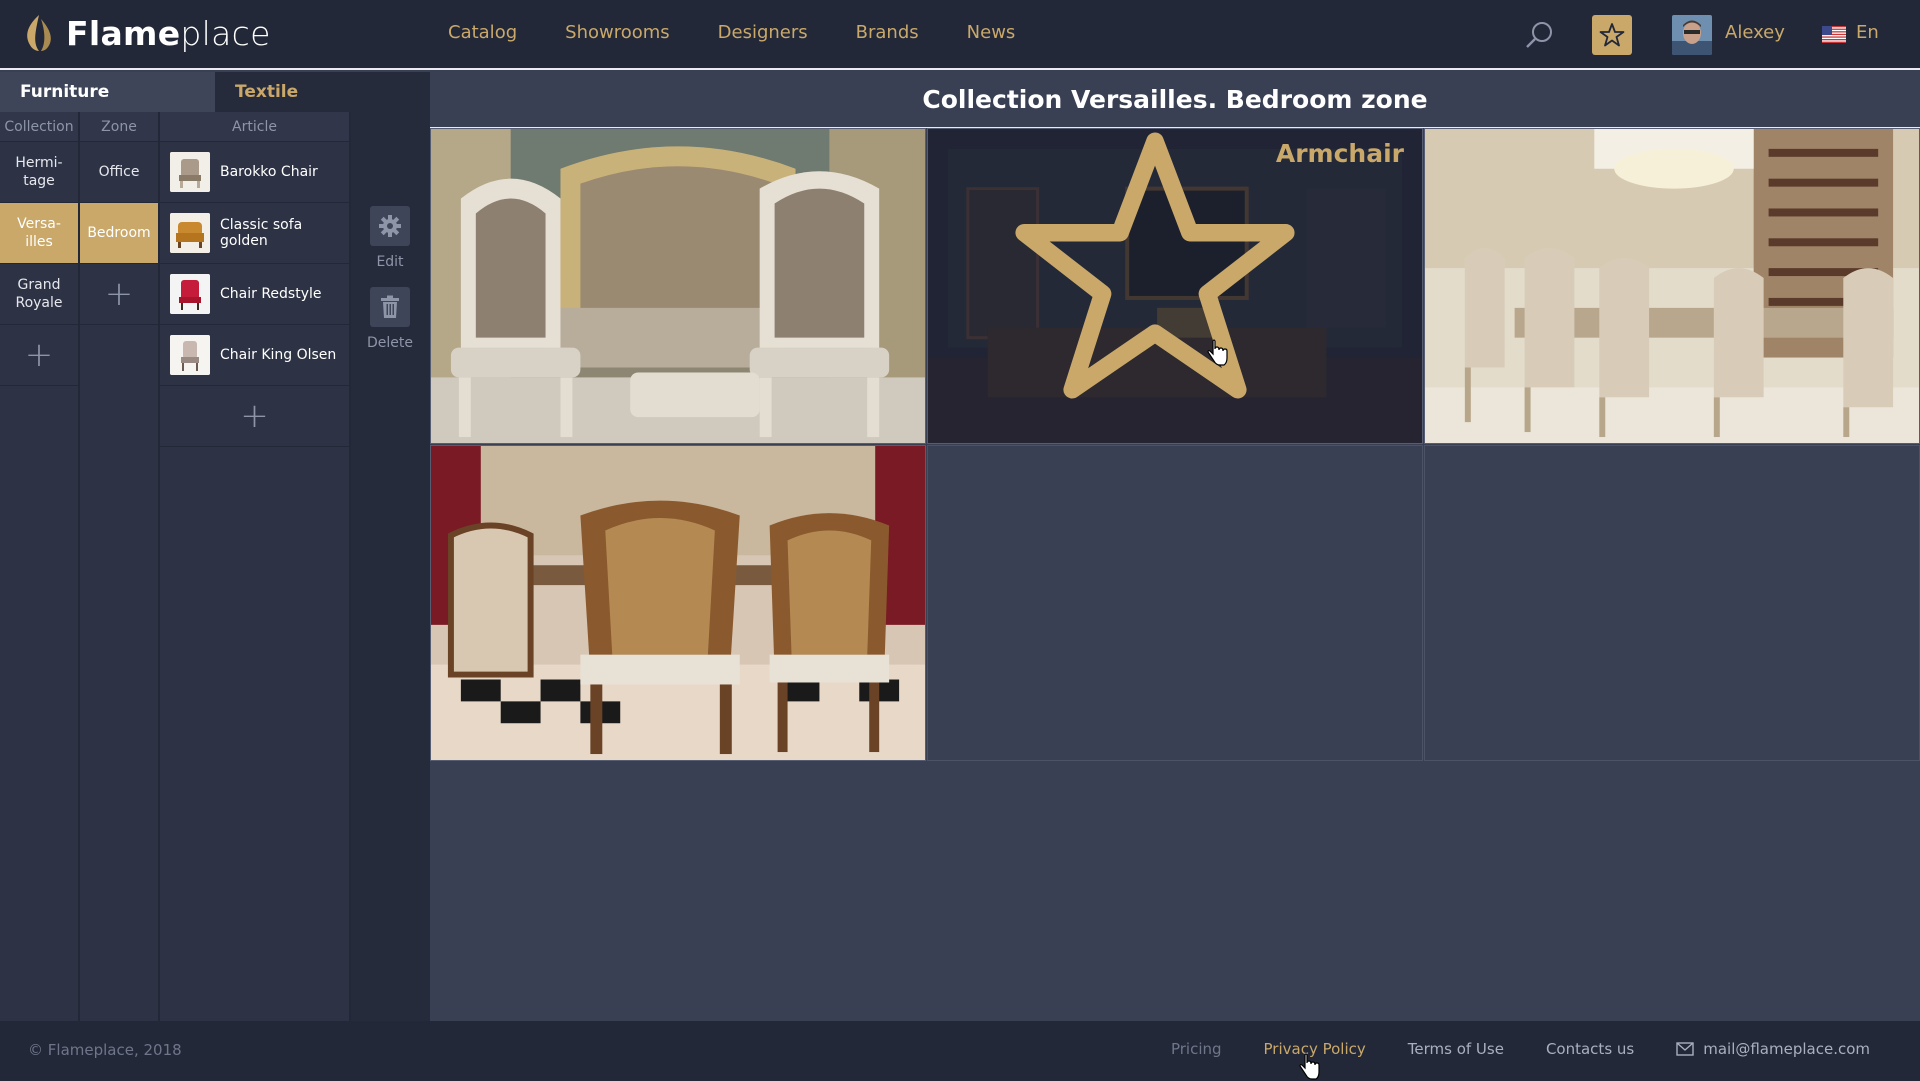 Image resolution: width=1920 pixels, height=1081 pixels. Describe the element at coordinates (1539, 35) in the screenshot. I see `search-icon` at that location.